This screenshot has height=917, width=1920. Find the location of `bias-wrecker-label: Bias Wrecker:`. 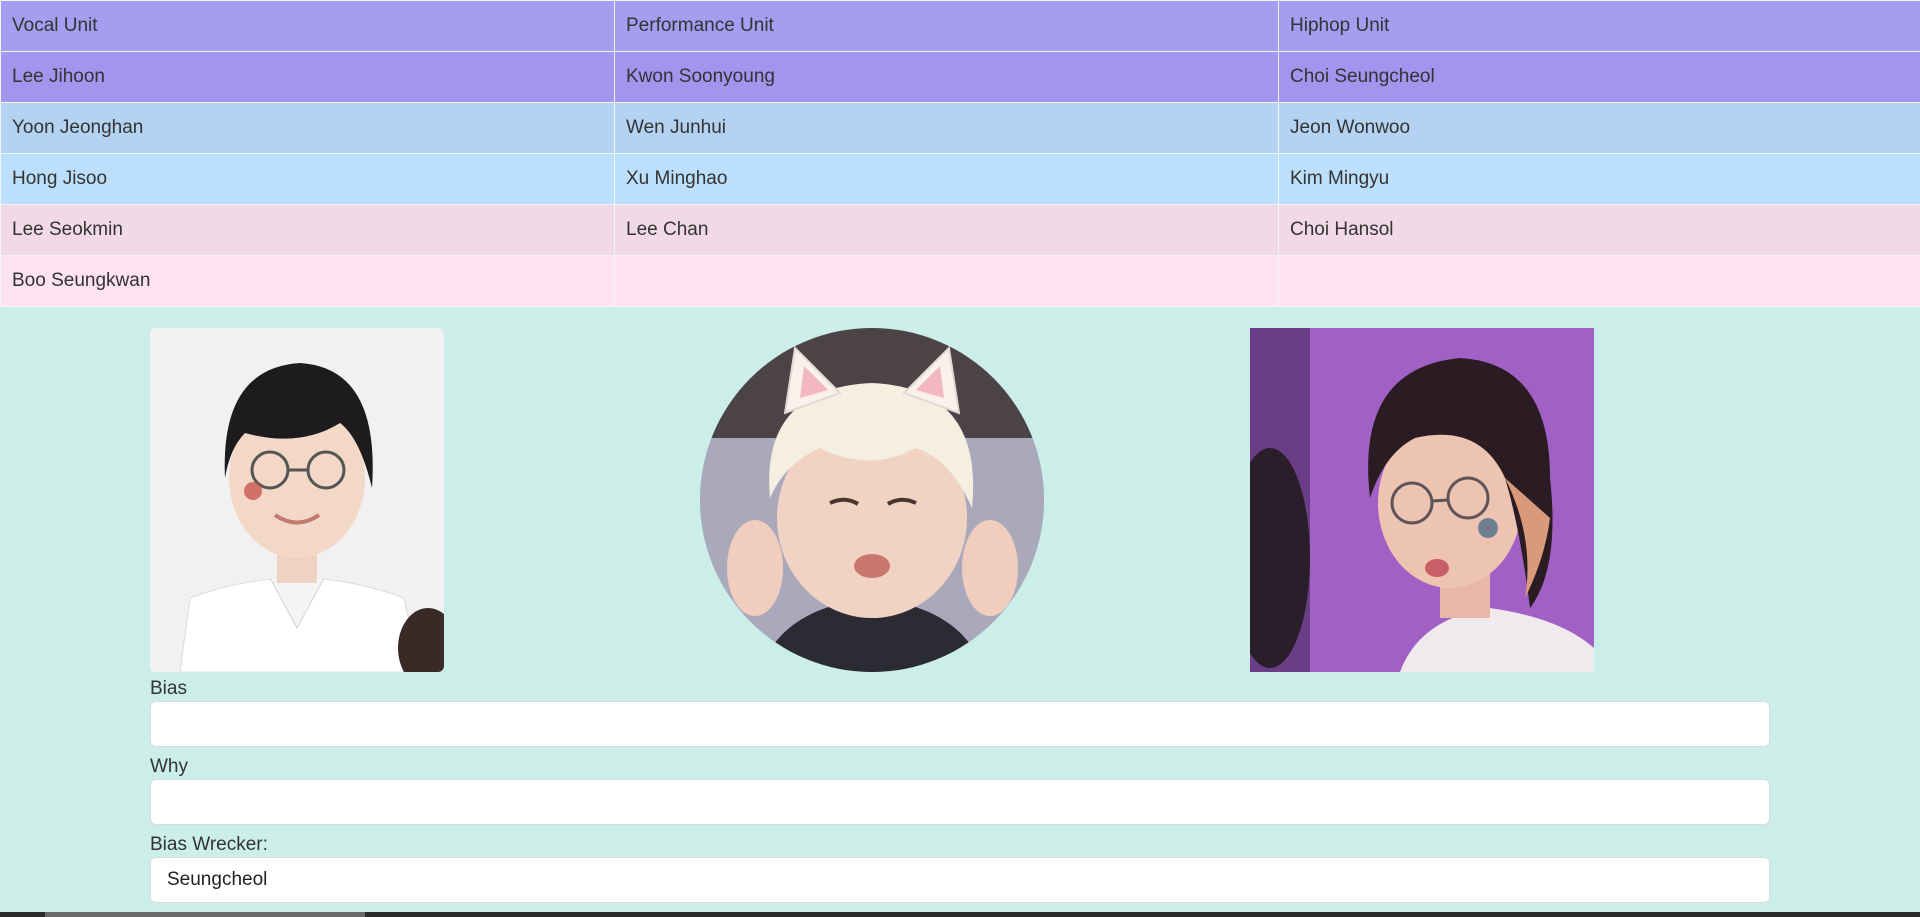

bias-wrecker-label: Bias Wrecker: is located at coordinates (209, 844).